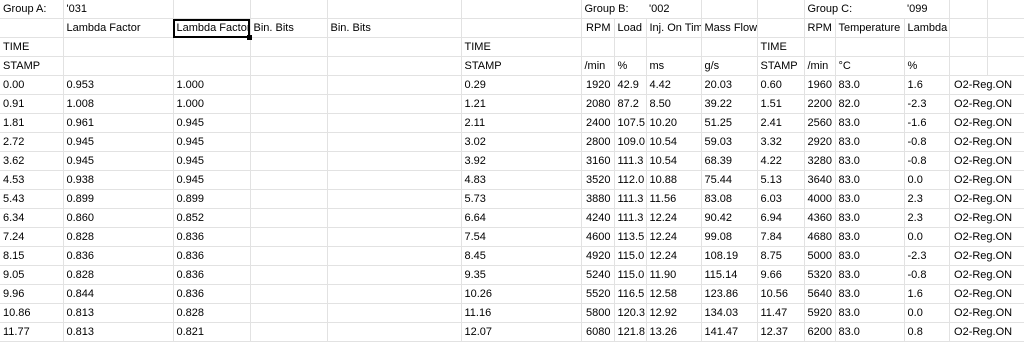  I want to click on cell-mass-b: 68.39, so click(729, 161).